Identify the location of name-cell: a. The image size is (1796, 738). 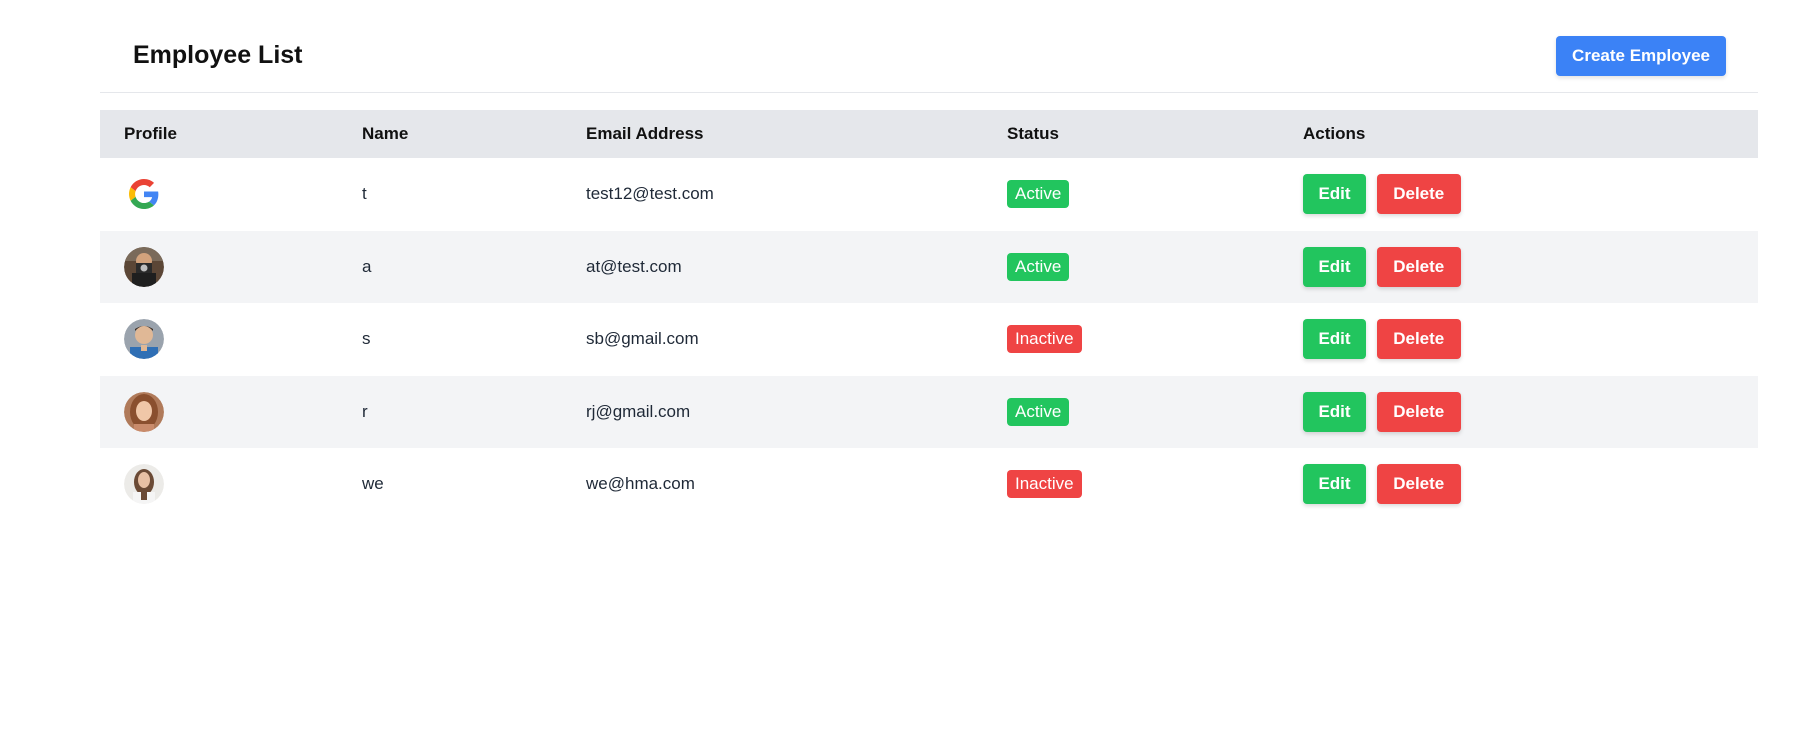
(367, 266).